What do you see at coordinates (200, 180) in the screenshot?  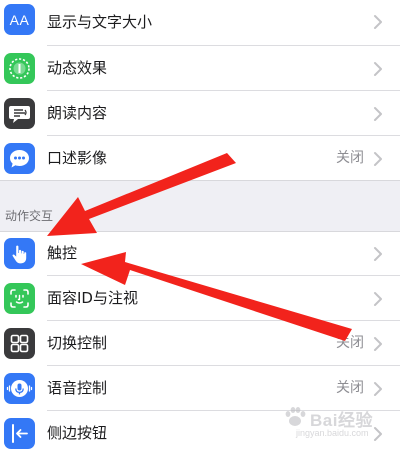 I see `group-bottom-border` at bounding box center [200, 180].